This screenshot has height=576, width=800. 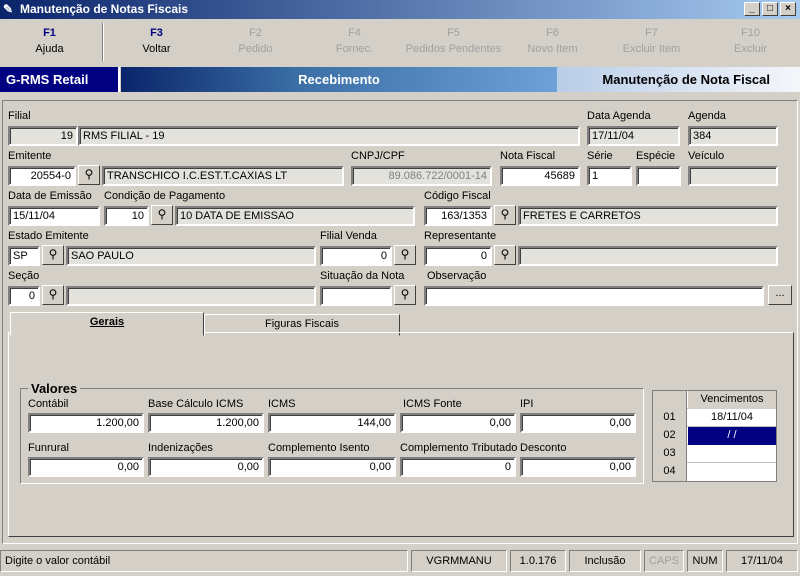 I want to click on complemento-isento-label: Complemento Isento, so click(x=319, y=448).